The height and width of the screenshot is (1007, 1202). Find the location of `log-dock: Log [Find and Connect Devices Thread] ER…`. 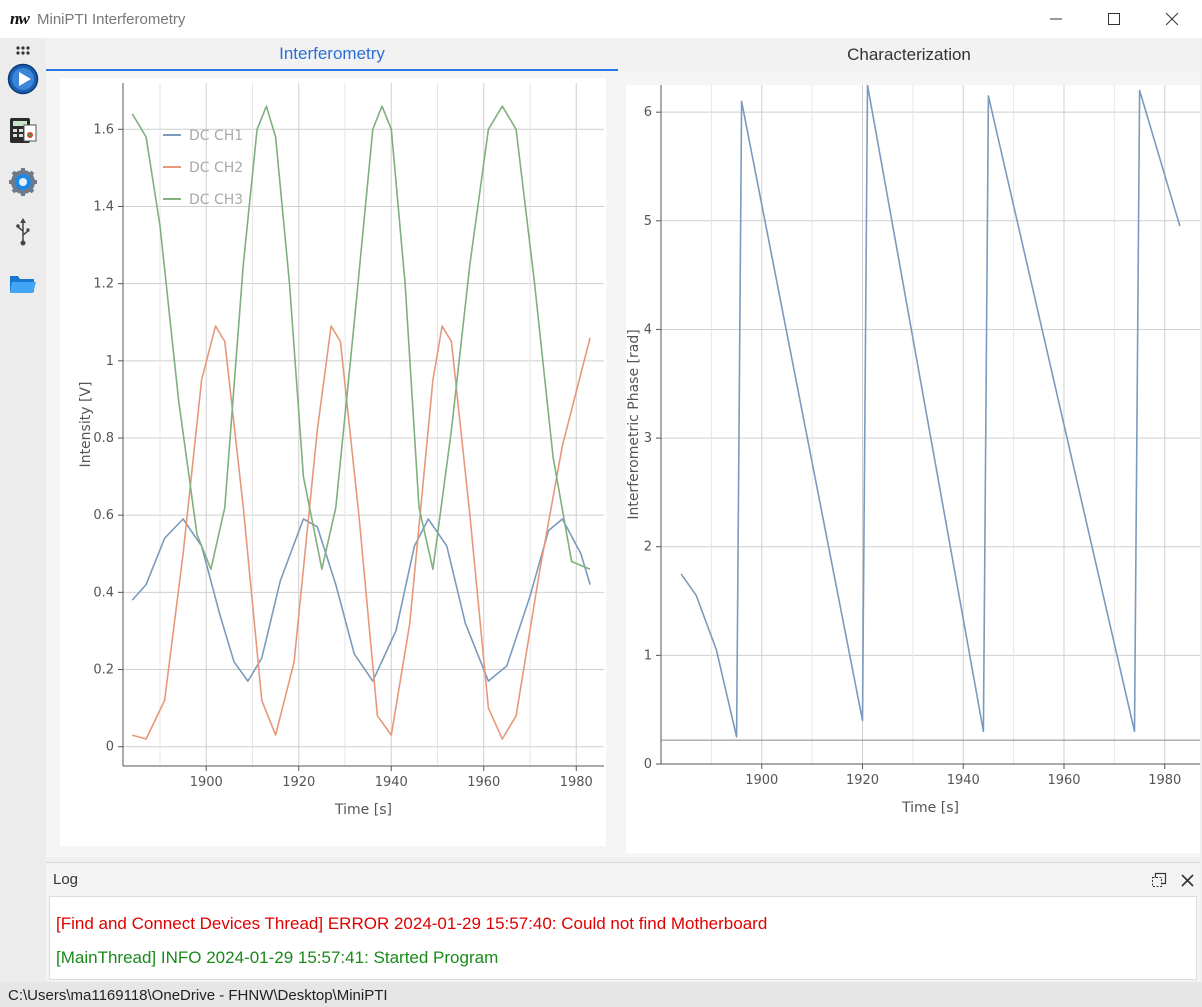

log-dock: Log [Find and Connect Devices Thread] ER… is located at coordinates (623, 921).